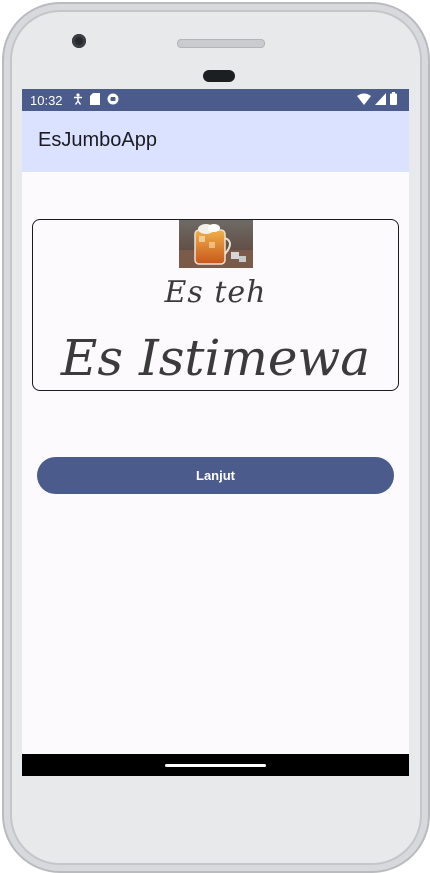 Image resolution: width=430 pixels, height=873 pixels. Describe the element at coordinates (219, 76) in the screenshot. I see `earpiece` at that location.